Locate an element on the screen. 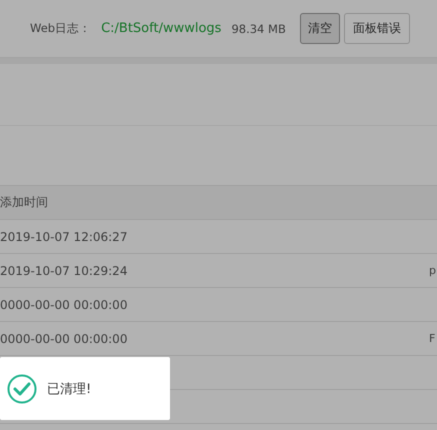 This screenshot has height=430, width=437. table-cell: 2019-10-07 10:29:24 is located at coordinates (64, 271).